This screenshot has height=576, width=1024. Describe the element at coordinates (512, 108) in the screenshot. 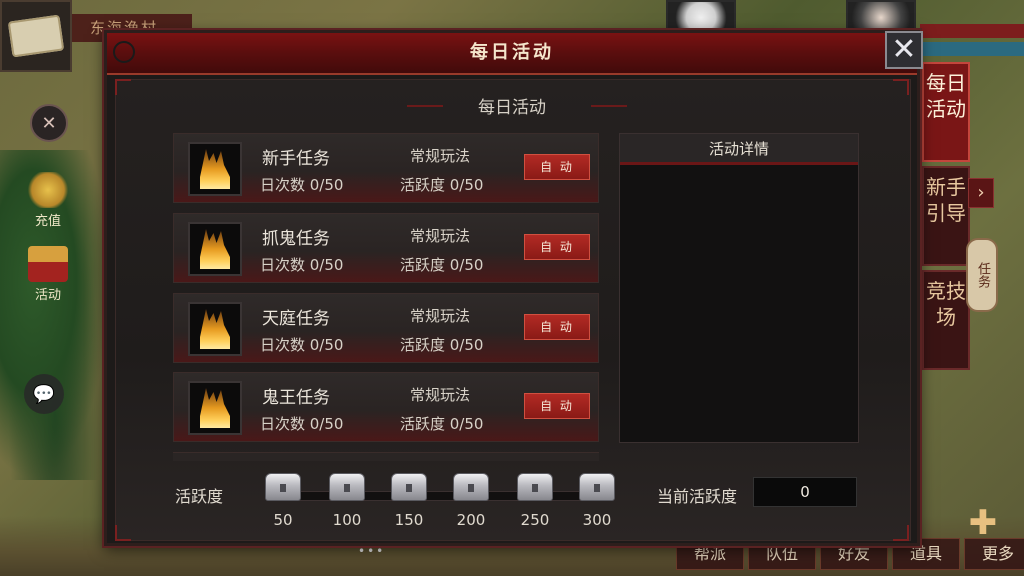

I see `dialog-subtitle: 每日活动` at that location.